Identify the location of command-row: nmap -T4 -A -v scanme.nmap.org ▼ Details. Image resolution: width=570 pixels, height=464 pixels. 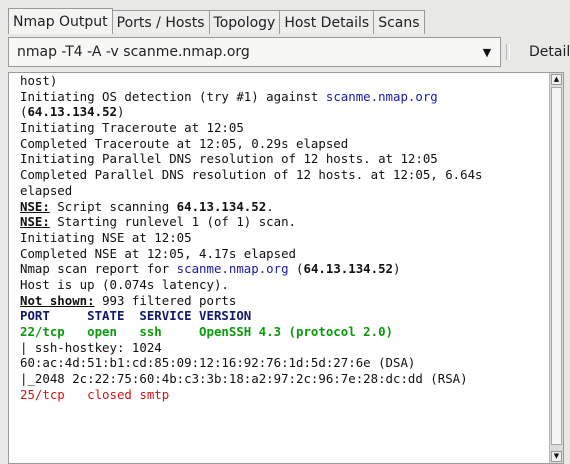
(289, 53).